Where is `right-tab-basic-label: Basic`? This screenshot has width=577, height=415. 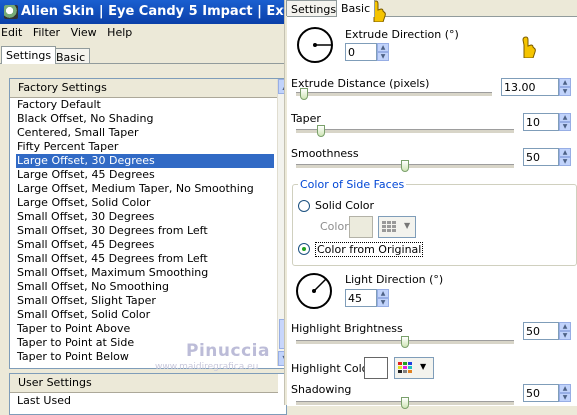 right-tab-basic-label: Basic is located at coordinates (356, 8).